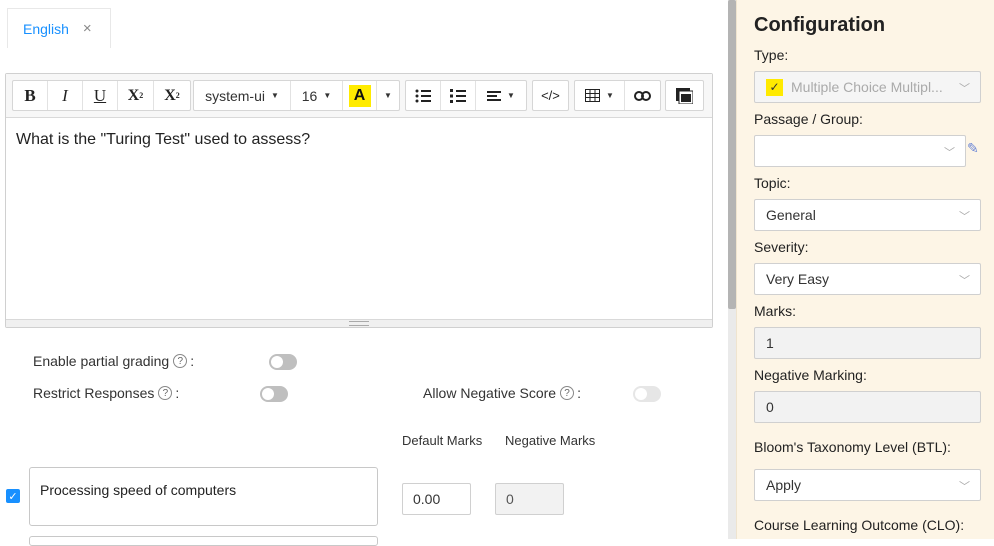 Image resolution: width=994 pixels, height=546 pixels. What do you see at coordinates (203, 496) in the screenshot?
I see `answer-option-input: Processing speed of computers` at bounding box center [203, 496].